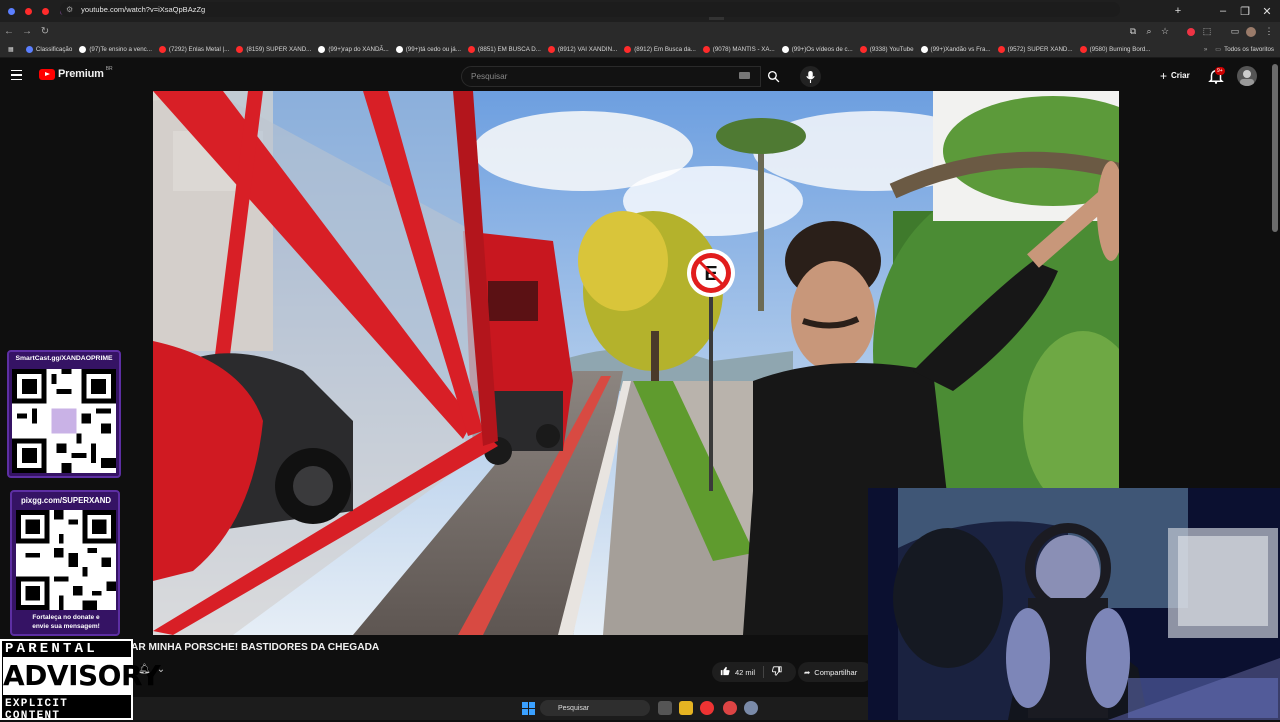 The width and height of the screenshot is (1280, 722). Describe the element at coordinates (82, 676) in the screenshot. I see `advisory-mid-text: ADVISORY` at that location.